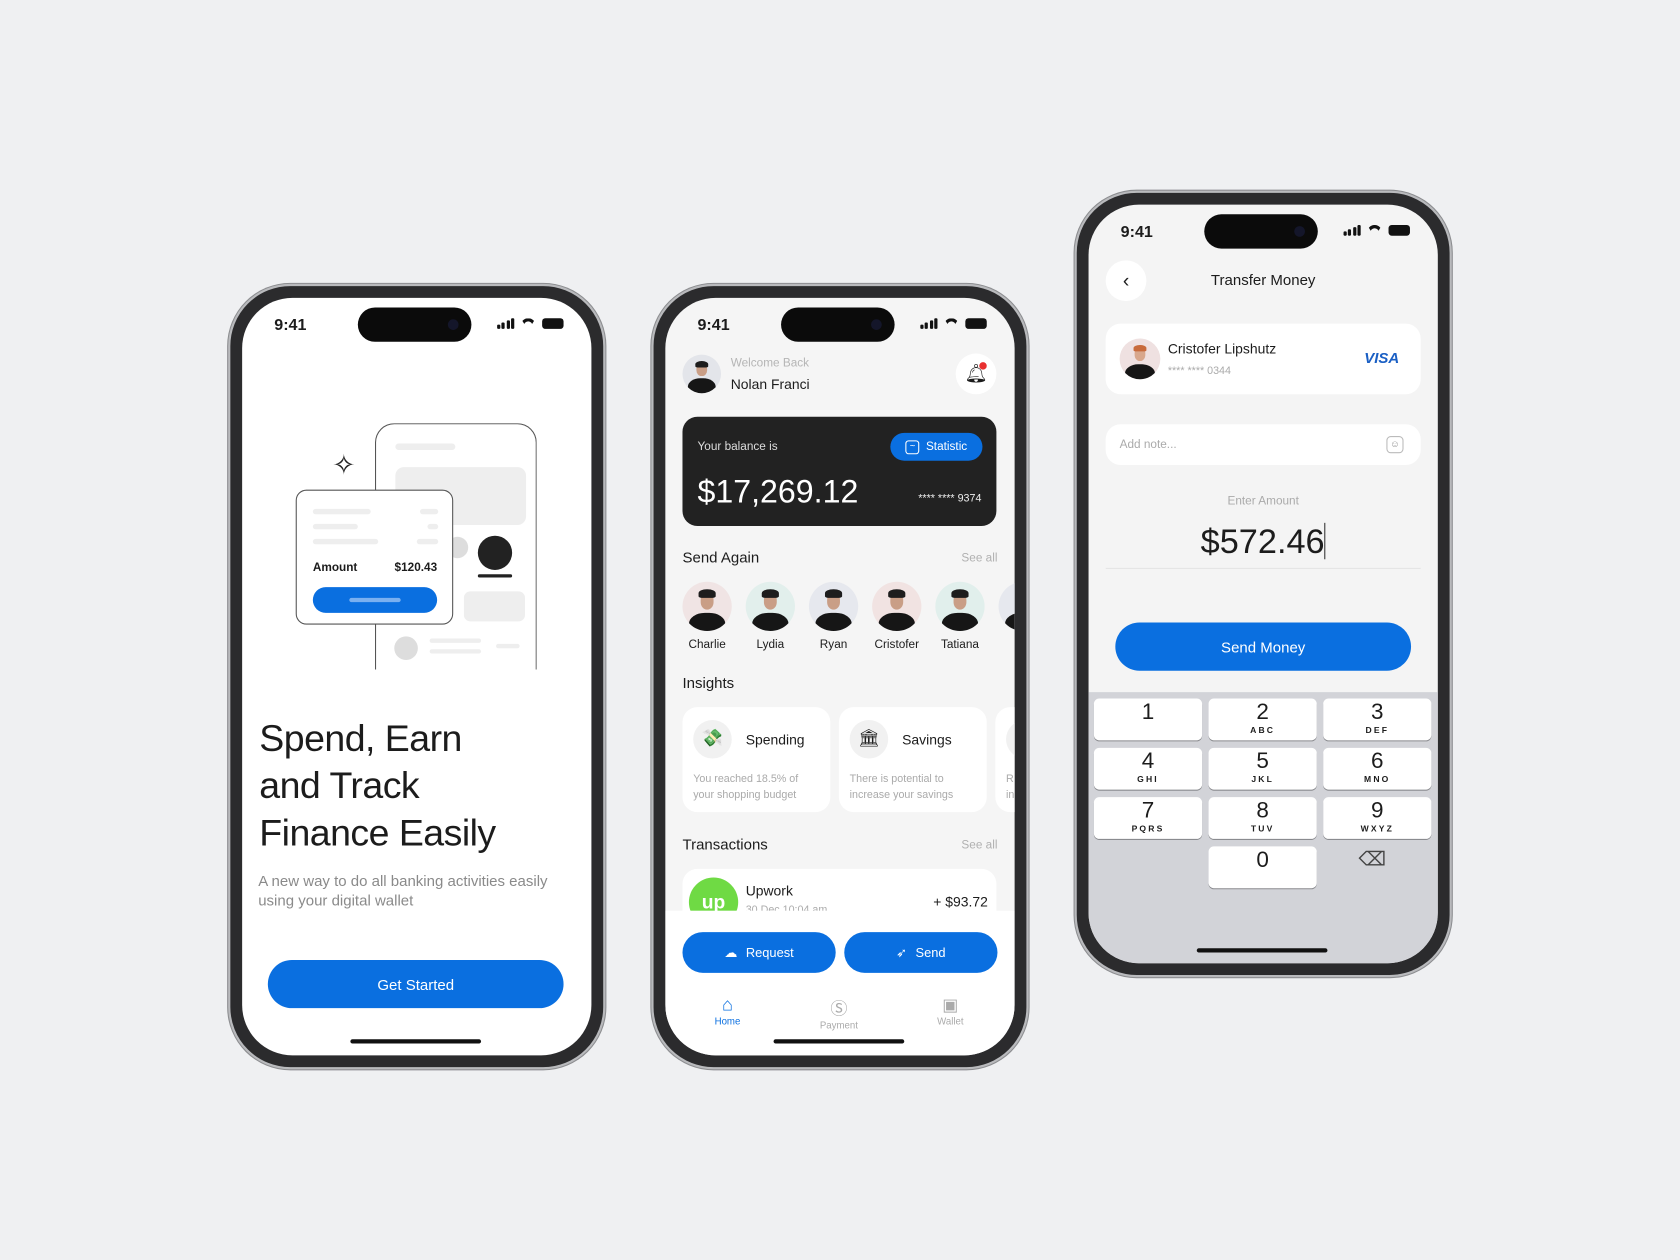 This screenshot has height=1260, width=1680. Describe the element at coordinates (727, 1021) in the screenshot. I see `tab-label: Home` at that location.